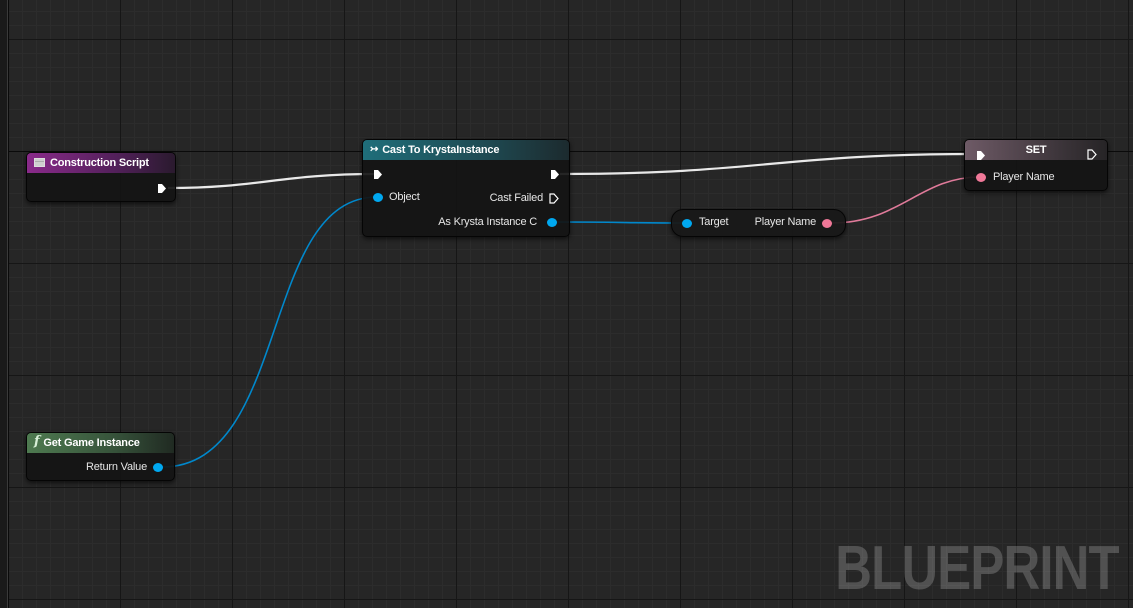 The height and width of the screenshot is (608, 1133). Describe the element at coordinates (487, 222) in the screenshot. I see `as-instance-label: As Krysta Instance C` at that location.